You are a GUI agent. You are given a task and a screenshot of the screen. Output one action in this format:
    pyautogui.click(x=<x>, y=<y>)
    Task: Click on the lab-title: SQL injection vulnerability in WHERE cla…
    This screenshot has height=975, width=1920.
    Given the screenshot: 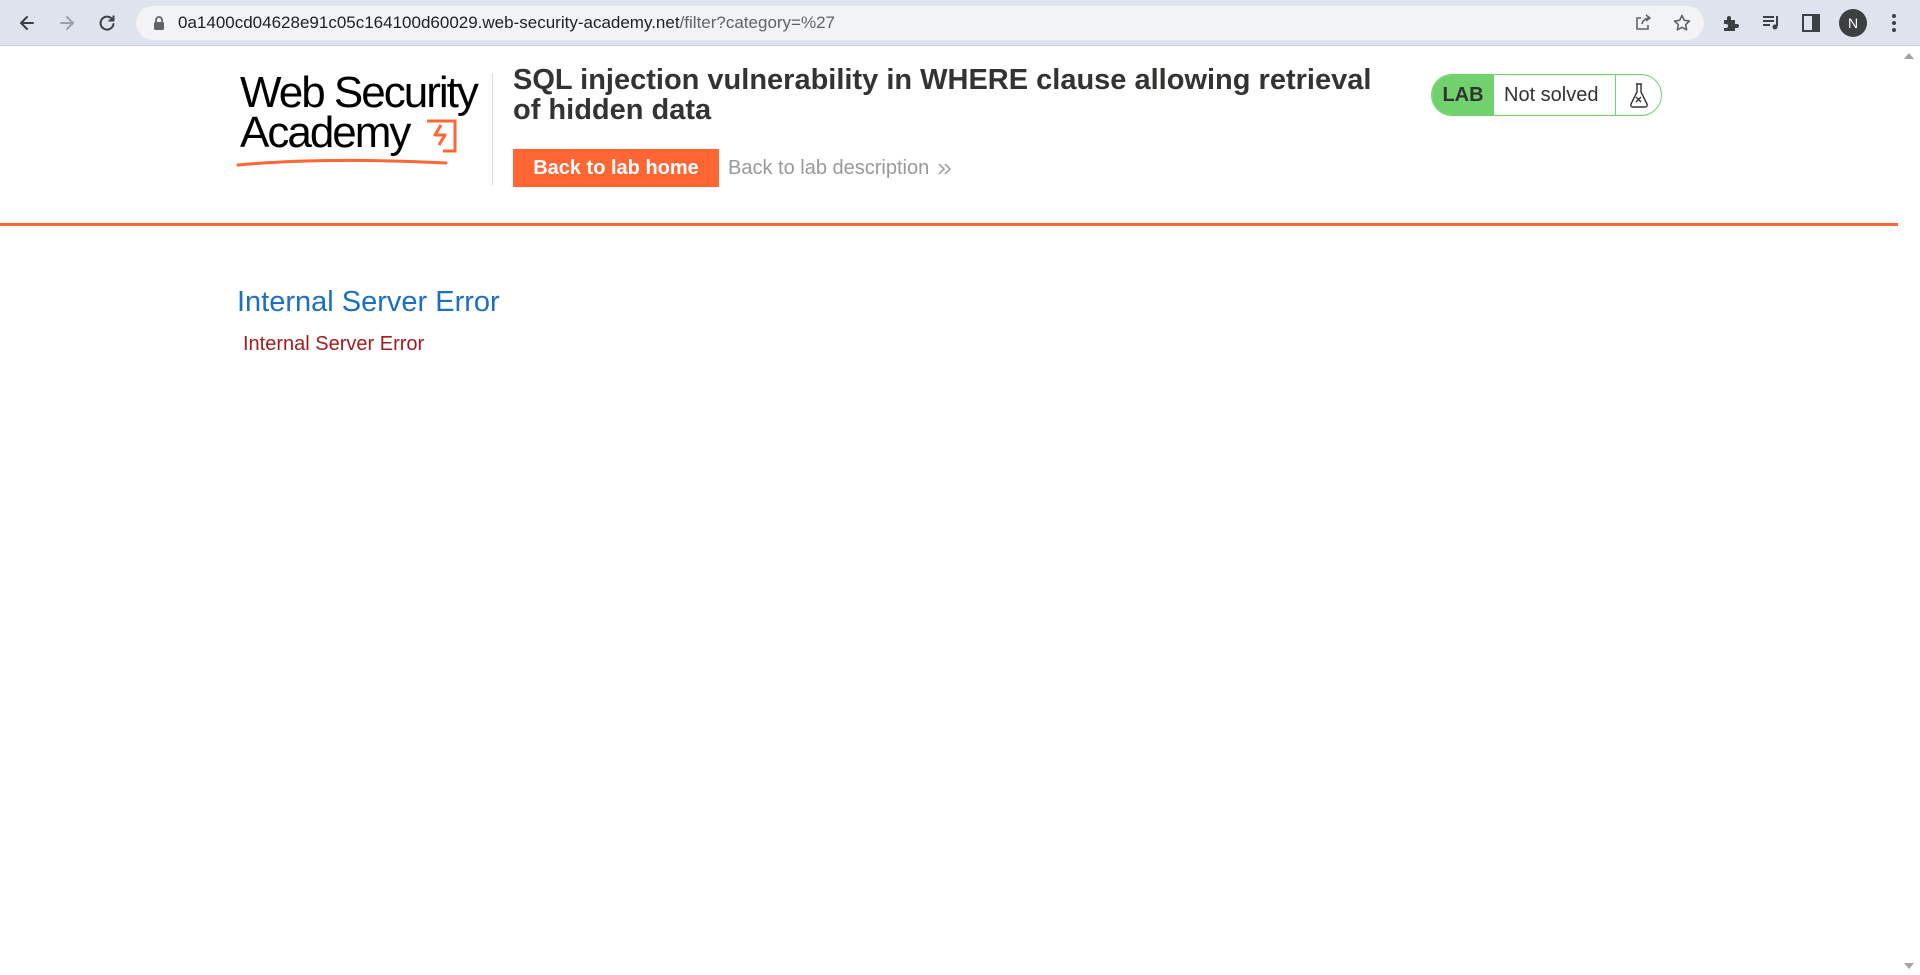 What is the action you would take?
    pyautogui.click(x=942, y=95)
    